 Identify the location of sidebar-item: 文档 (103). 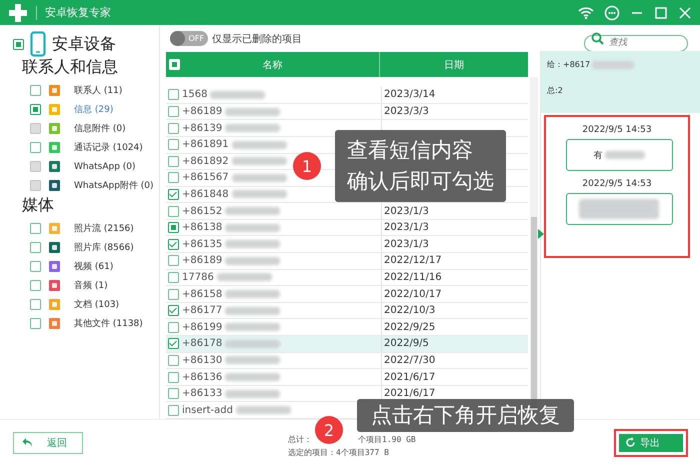
(97, 304).